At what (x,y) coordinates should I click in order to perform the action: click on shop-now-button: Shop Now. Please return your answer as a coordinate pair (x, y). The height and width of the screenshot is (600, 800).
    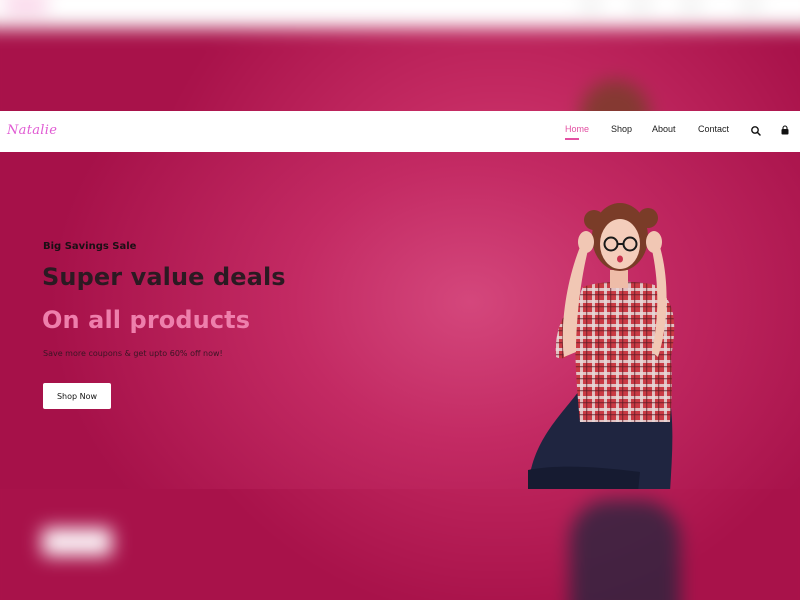
    Looking at the image, I should click on (77, 396).